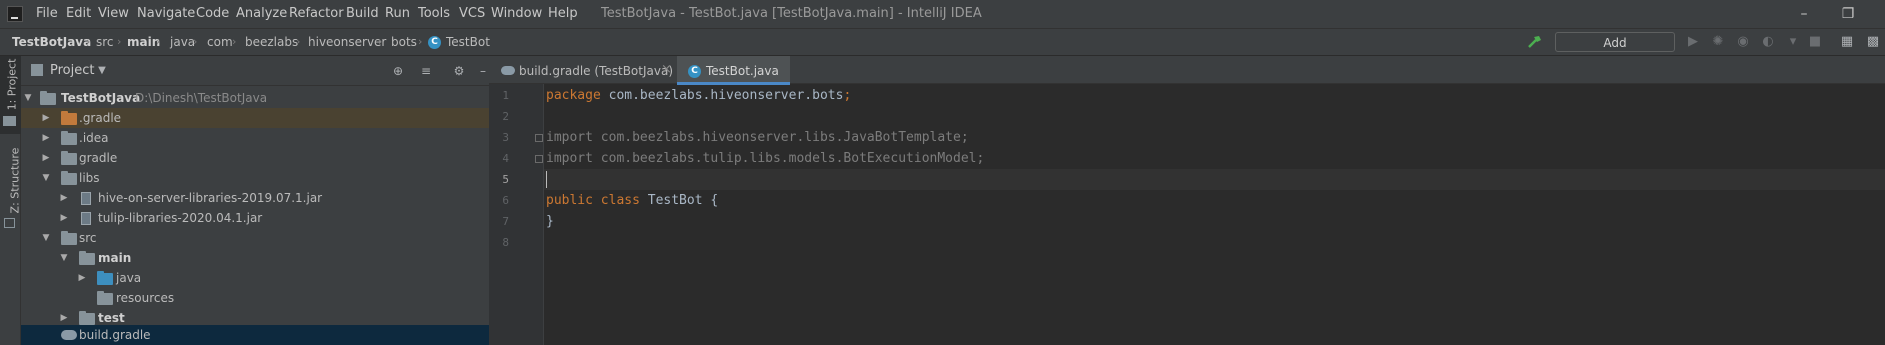 The width and height of the screenshot is (1885, 345). Describe the element at coordinates (255, 158) in the screenshot. I see `tree-item-gradle: ▶ gradle` at that location.